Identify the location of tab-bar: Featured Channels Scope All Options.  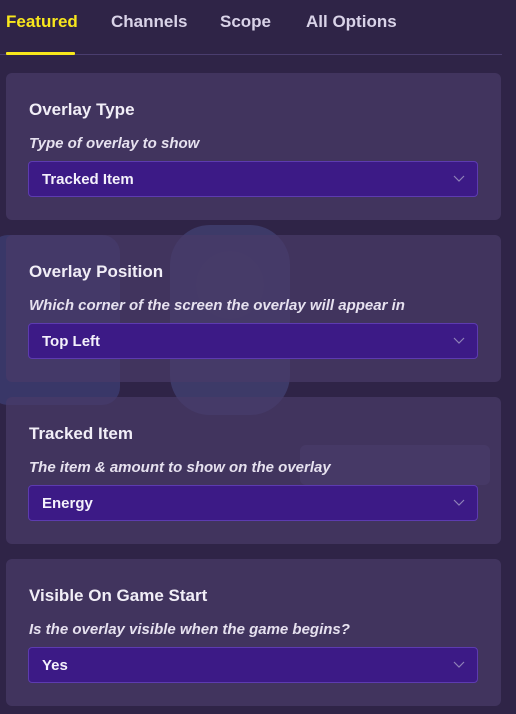
(251, 27).